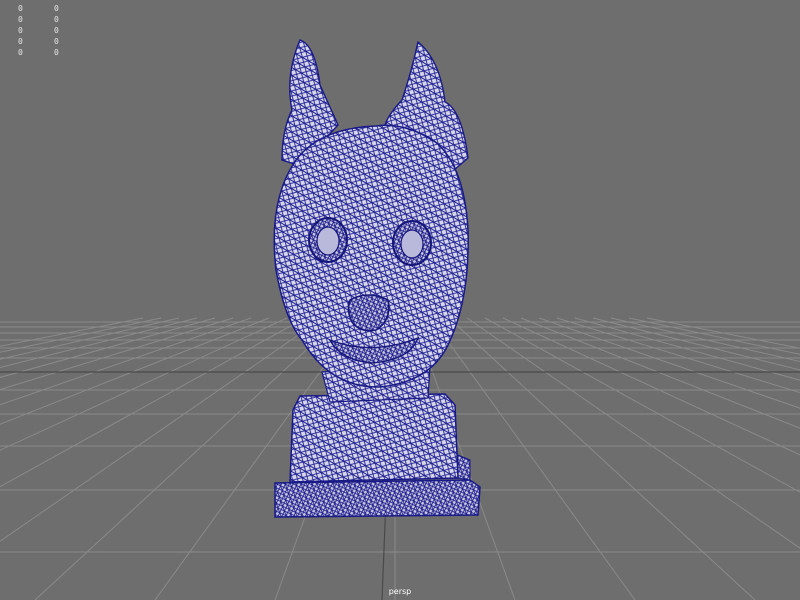 This screenshot has width=800, height=600. Describe the element at coordinates (374, 438) in the screenshot. I see `pedestal-block` at that location.